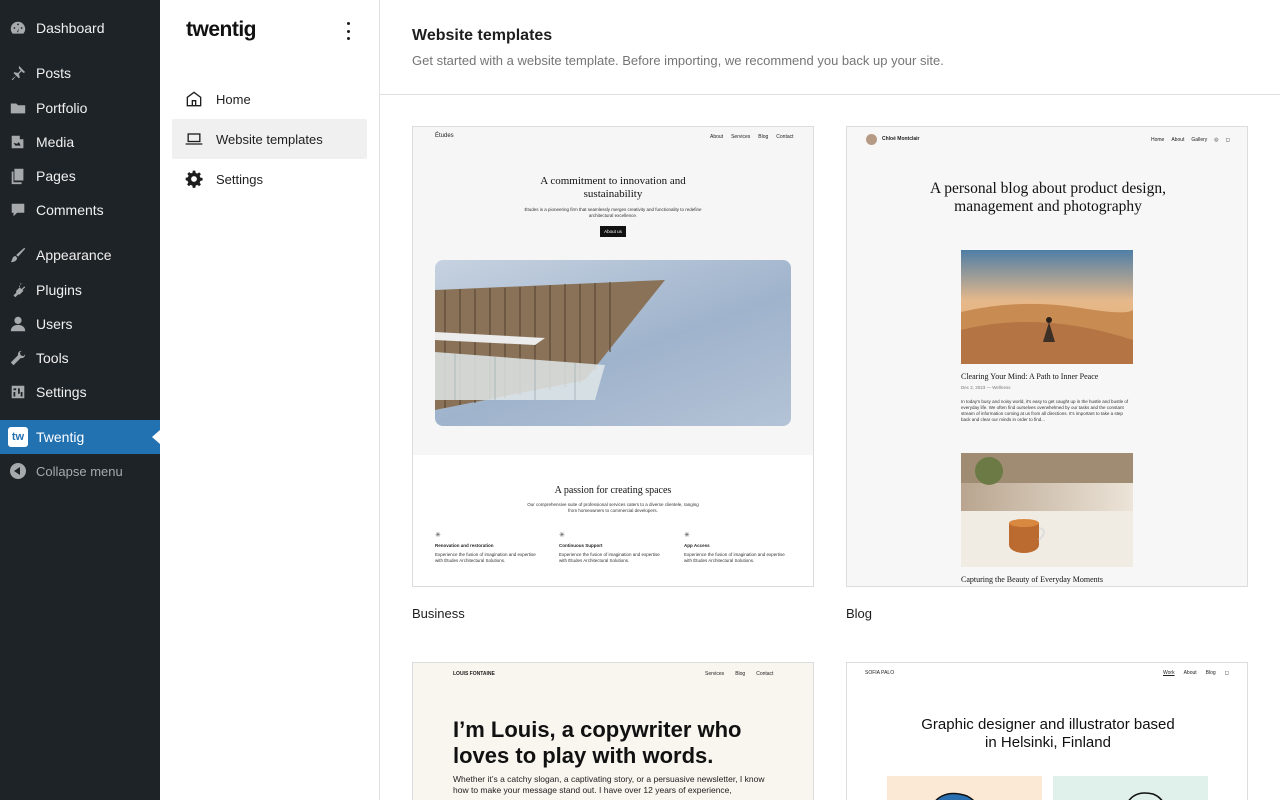  I want to click on preview-post-meta: Dec 2, 2023 — Wellness, so click(986, 387).